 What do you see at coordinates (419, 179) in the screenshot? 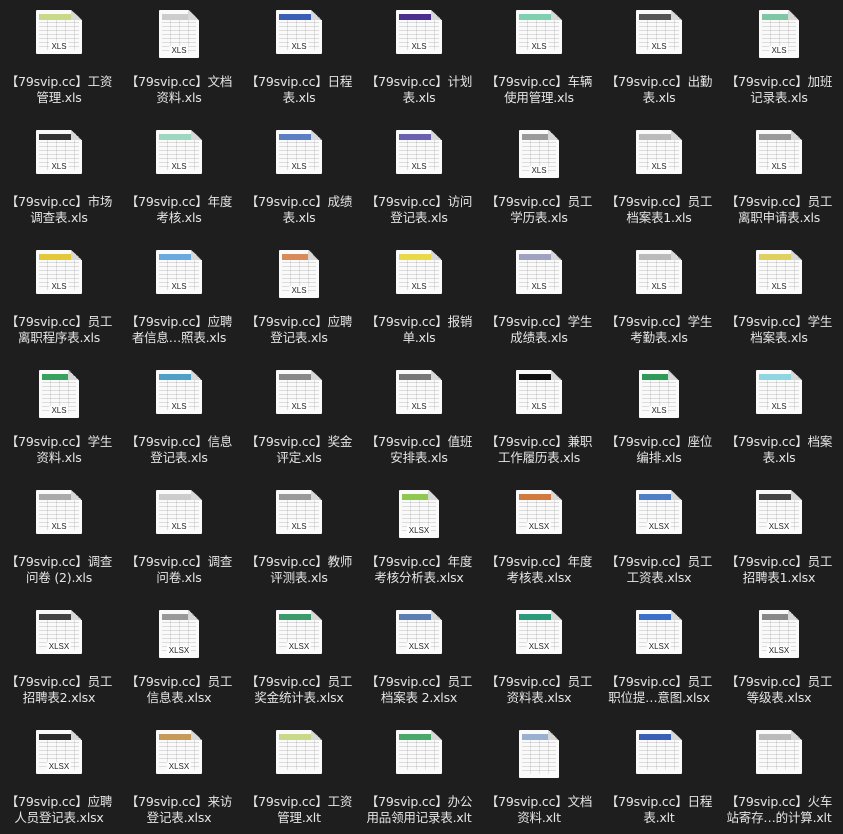
I see `file-item: XLS 【79svip.cc】访问 登记表.xls` at bounding box center [419, 179].